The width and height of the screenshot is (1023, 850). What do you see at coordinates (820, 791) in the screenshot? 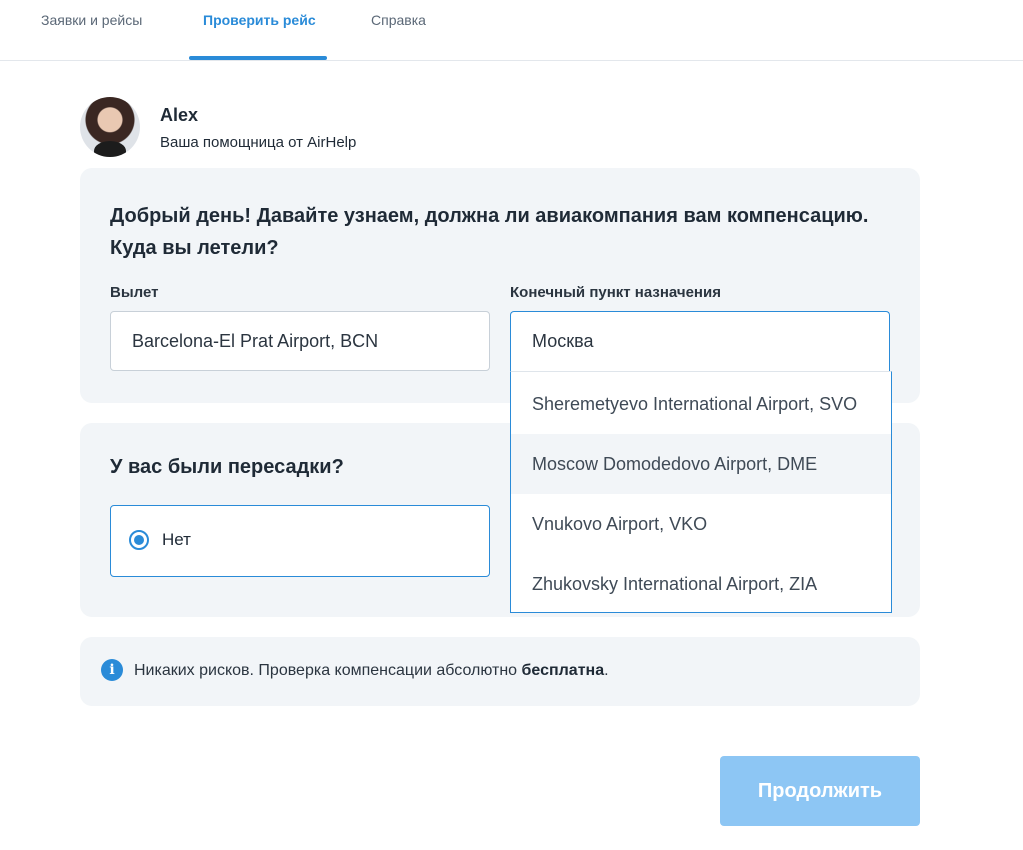
I see `continue-button: Продолжить` at bounding box center [820, 791].